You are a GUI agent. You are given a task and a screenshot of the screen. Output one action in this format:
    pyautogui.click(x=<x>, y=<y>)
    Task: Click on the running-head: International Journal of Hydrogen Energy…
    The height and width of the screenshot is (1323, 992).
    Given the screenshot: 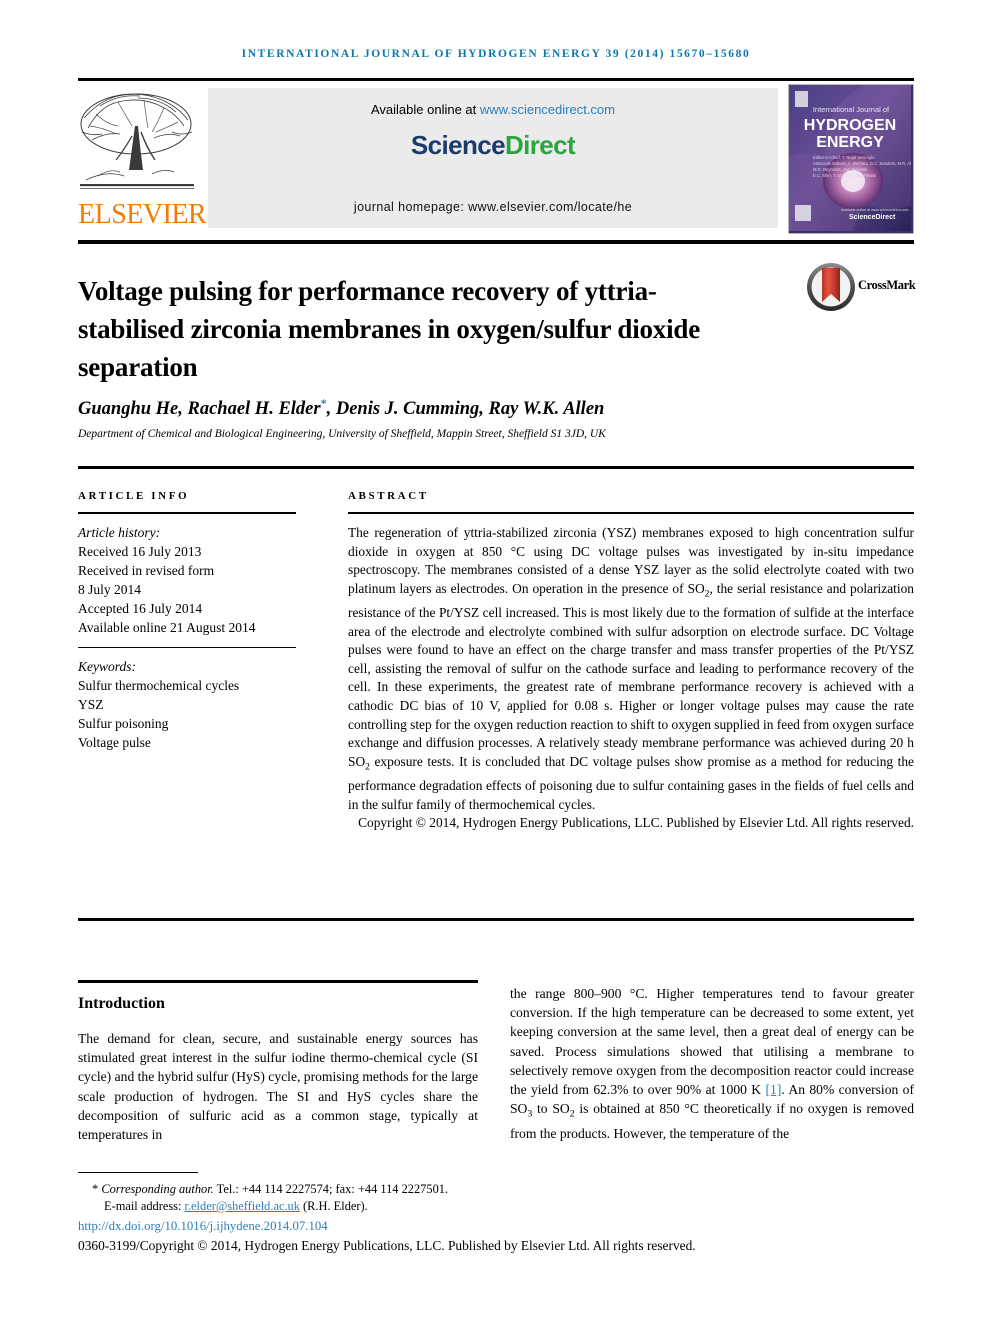 What is the action you would take?
    pyautogui.click(x=496, y=54)
    